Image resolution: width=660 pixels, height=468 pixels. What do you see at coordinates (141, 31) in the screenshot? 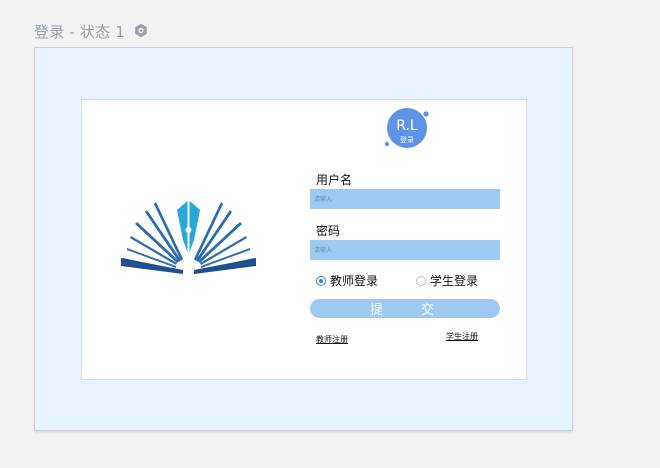
I see `gear-icon` at bounding box center [141, 31].